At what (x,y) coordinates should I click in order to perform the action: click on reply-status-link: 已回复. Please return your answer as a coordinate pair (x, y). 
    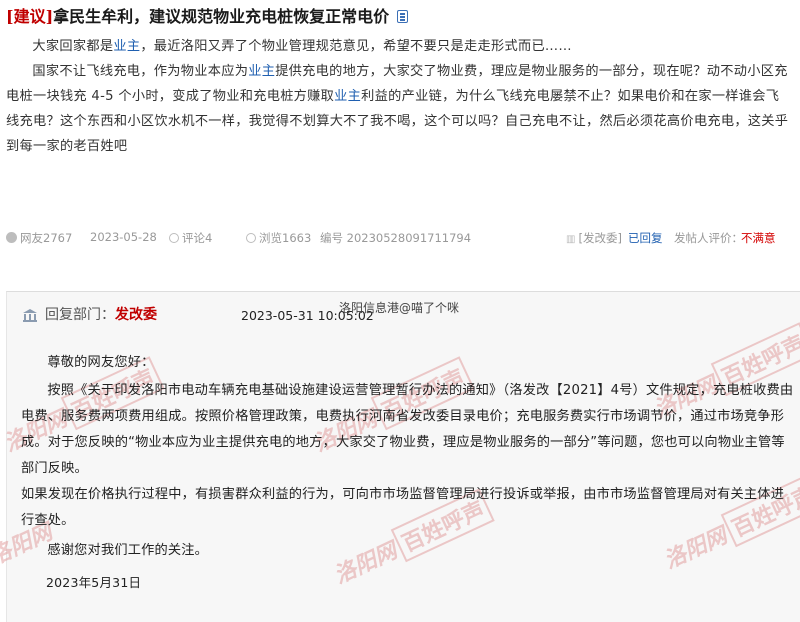
    Looking at the image, I should click on (645, 238).